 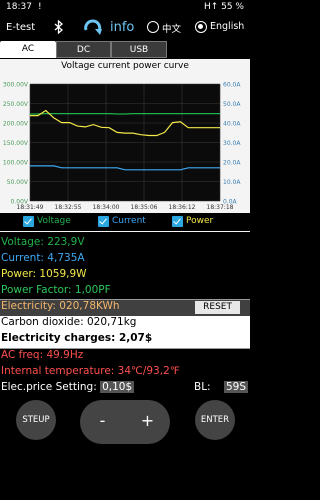 I want to click on y-left-tick-label: 50.00V, so click(x=18, y=182).